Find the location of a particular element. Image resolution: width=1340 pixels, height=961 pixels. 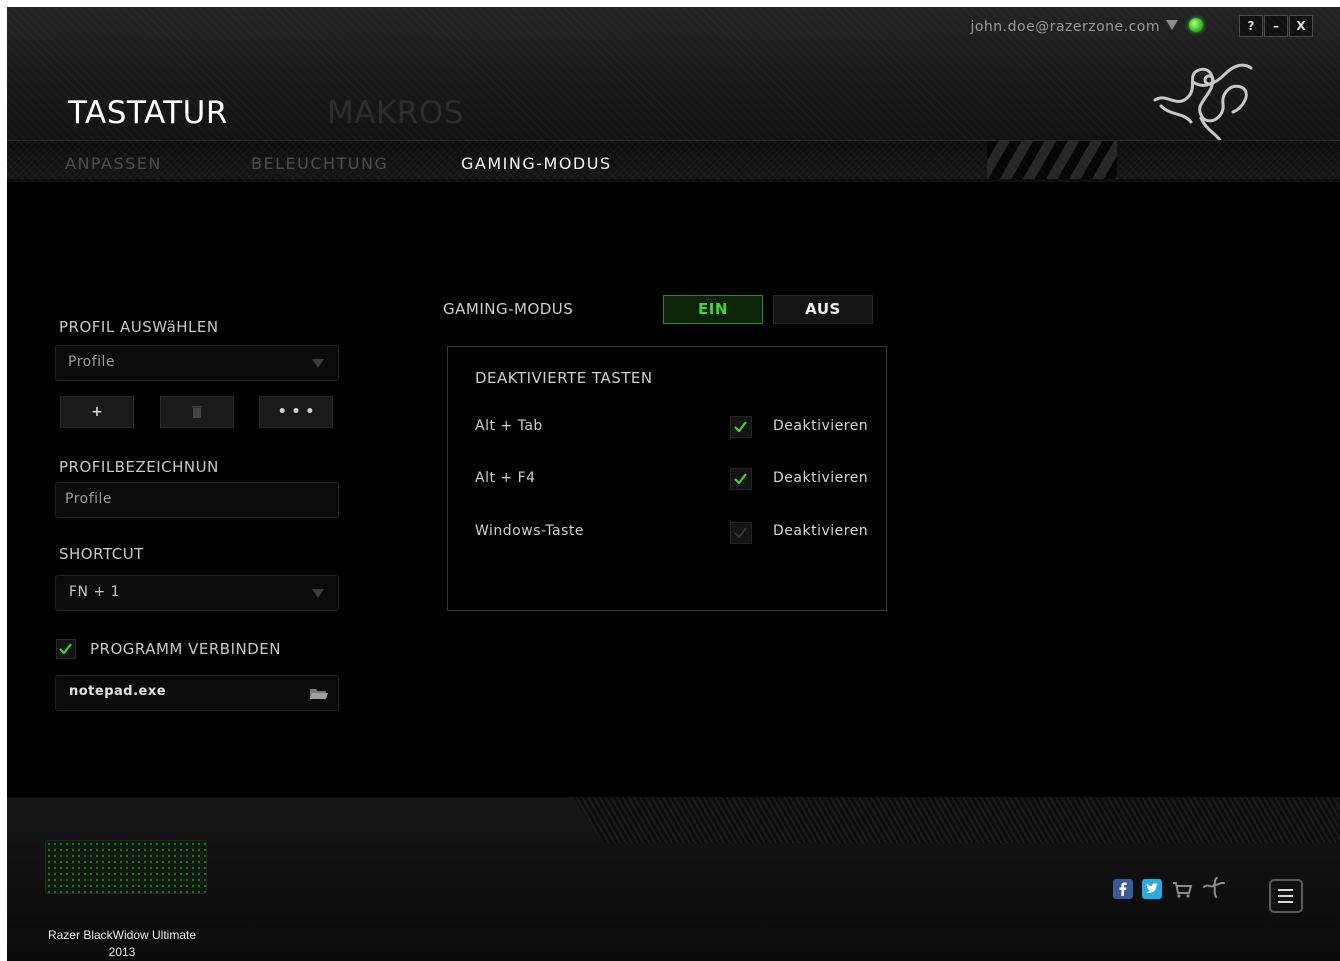

subnav-bar: ANPASSEN BELEUCHTUNG GAMING-MODUS is located at coordinates (673, 159).